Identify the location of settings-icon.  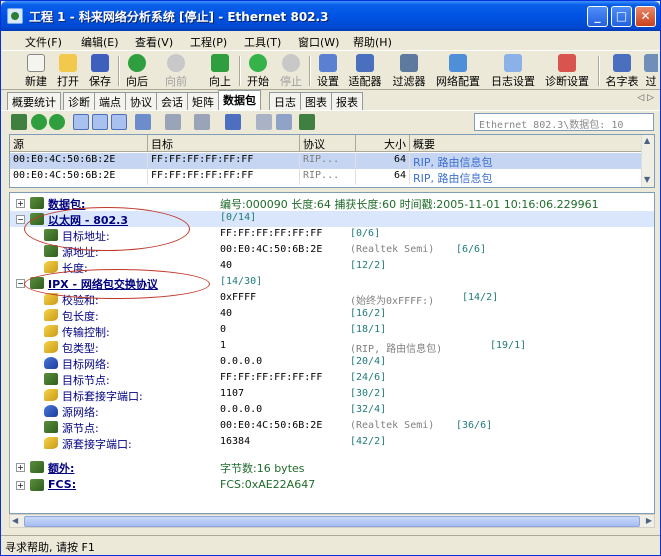
(328, 63).